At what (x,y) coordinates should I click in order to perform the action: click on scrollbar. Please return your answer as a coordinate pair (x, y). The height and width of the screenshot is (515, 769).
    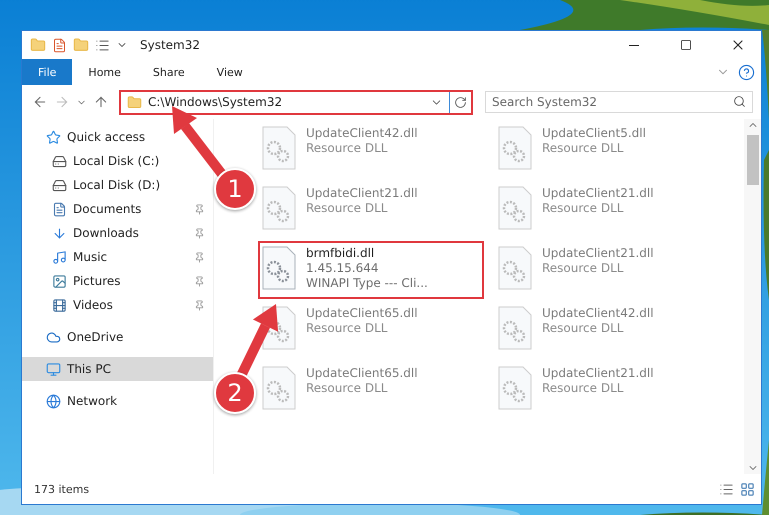
    Looking at the image, I should click on (752, 296).